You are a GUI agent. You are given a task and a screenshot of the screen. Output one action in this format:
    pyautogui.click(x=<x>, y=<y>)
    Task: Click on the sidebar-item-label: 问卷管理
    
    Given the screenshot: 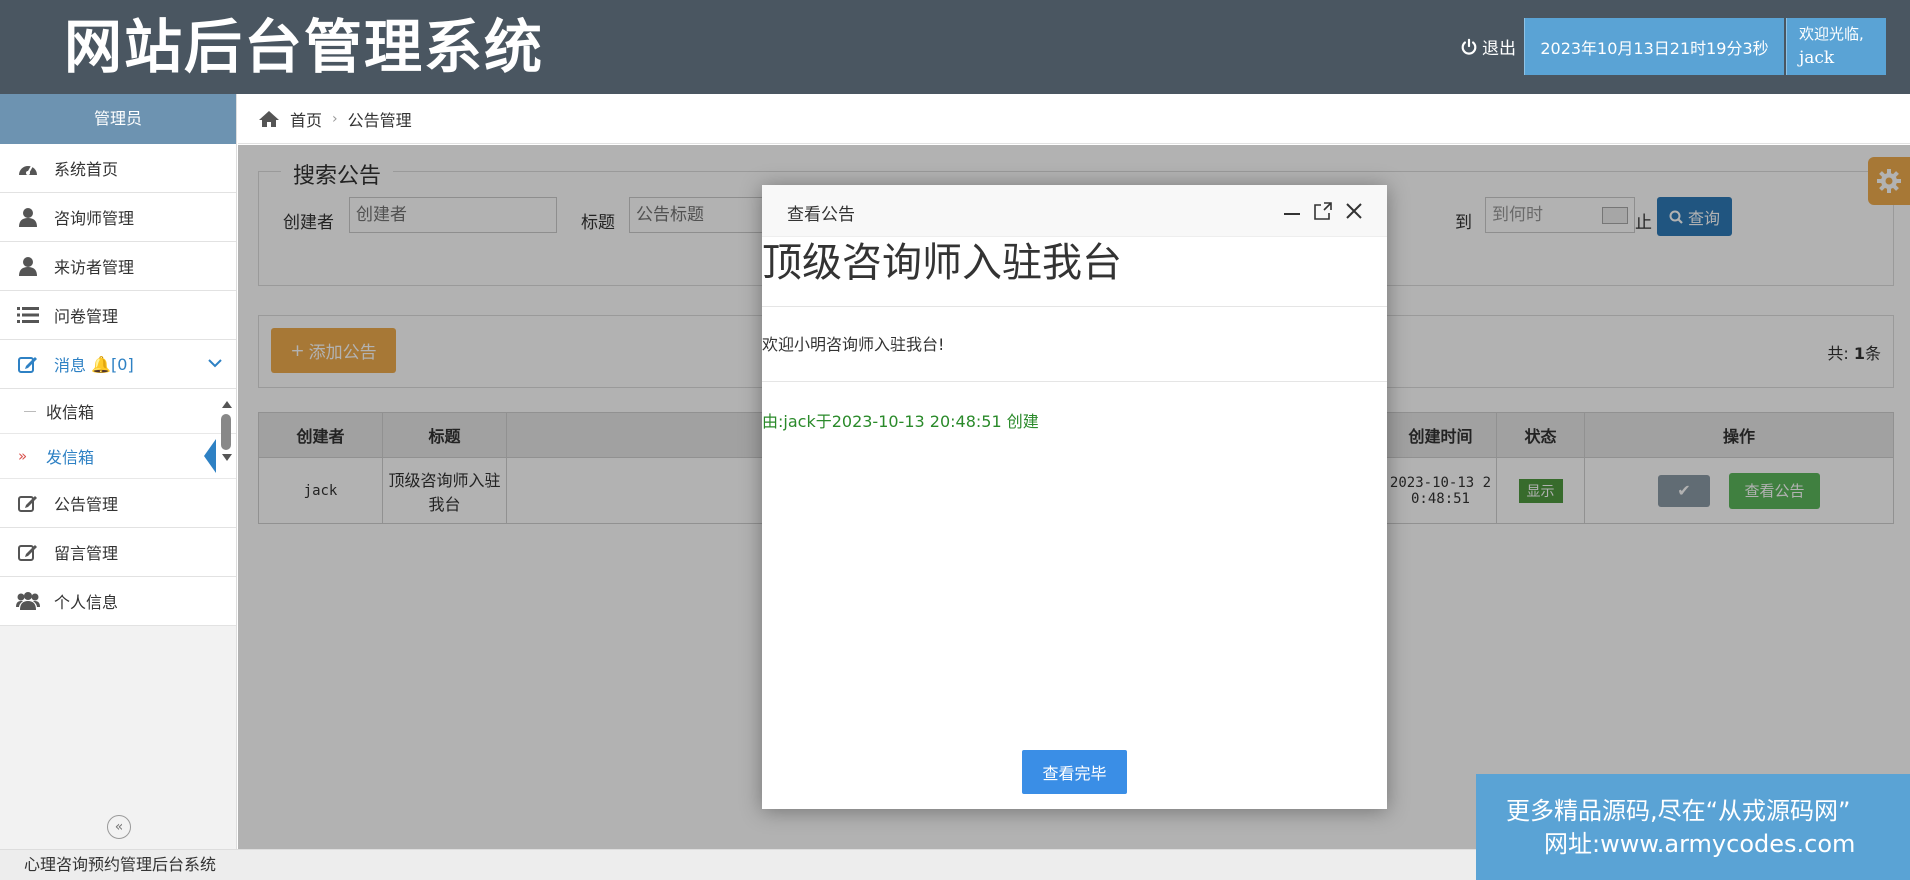 What is the action you would take?
    pyautogui.click(x=86, y=316)
    